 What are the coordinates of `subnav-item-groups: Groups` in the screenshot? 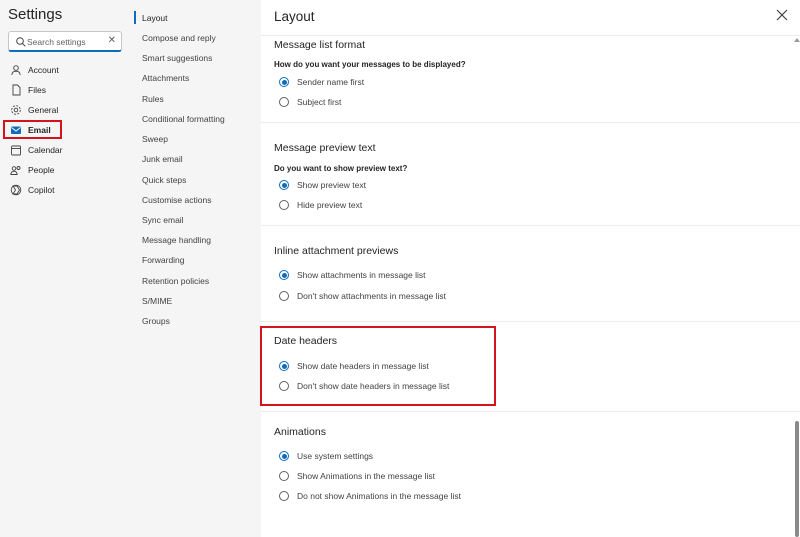 It's located at (156, 321).